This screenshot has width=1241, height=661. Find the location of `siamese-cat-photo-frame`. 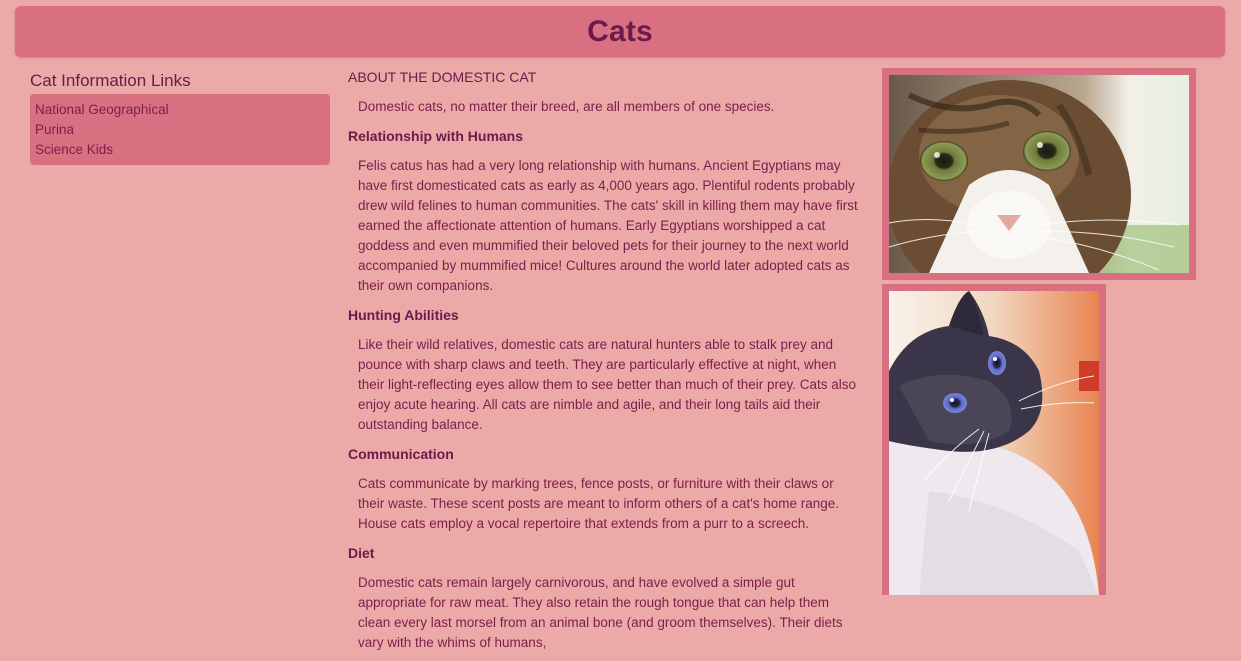

siamese-cat-photo-frame is located at coordinates (994, 439).